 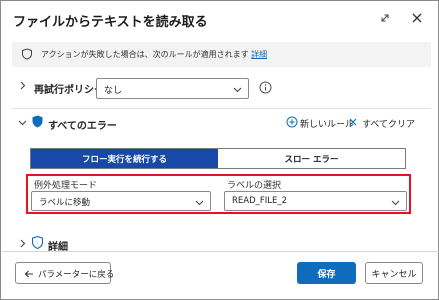 I want to click on dialog-title: ファイルからテキストを読み取る, so click(x=110, y=22).